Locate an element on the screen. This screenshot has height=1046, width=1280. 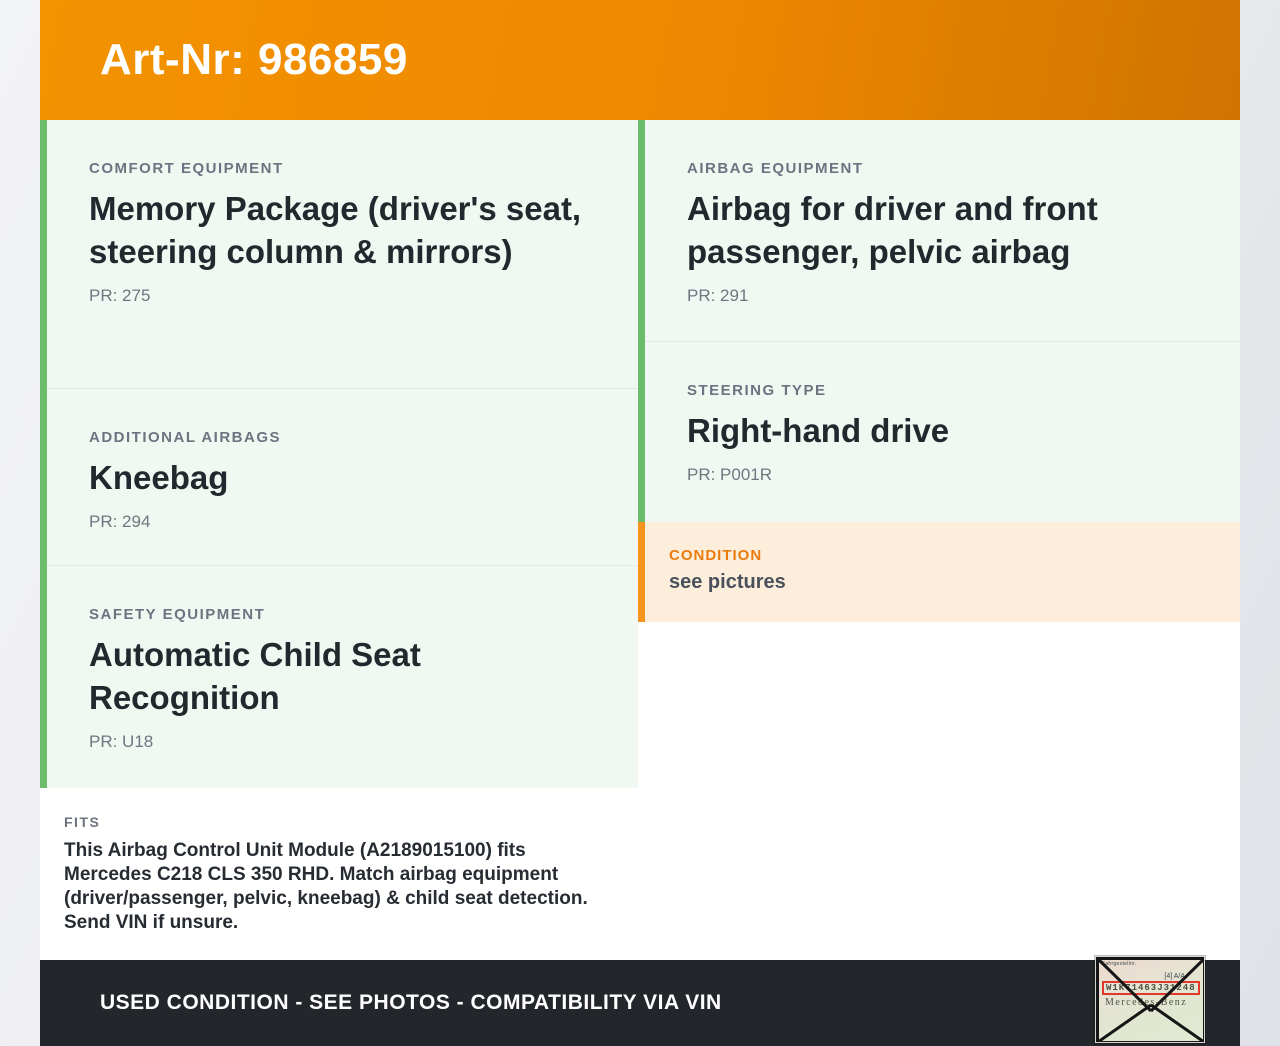
card-steering-type: STEERING TYPE Right-hand drive PR: P001R is located at coordinates (942, 431).